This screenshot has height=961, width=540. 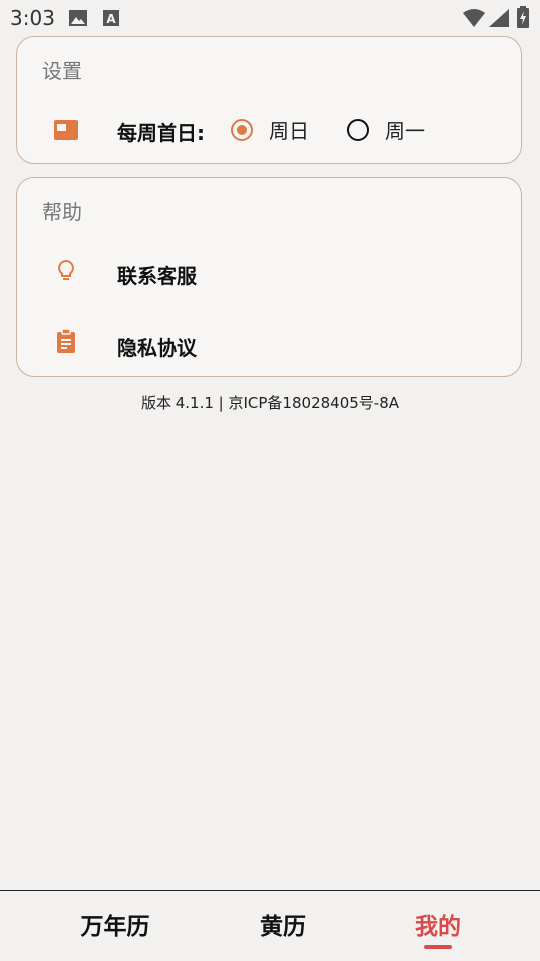 I want to click on signal-icon, so click(x=499, y=18).